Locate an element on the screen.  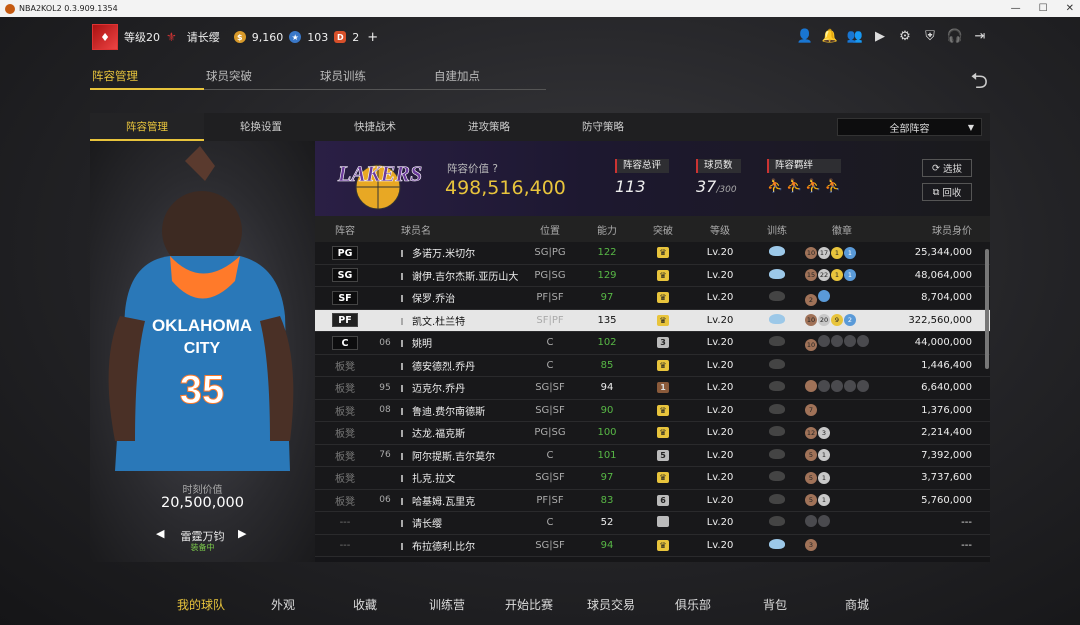
add-currency-button: + is located at coordinates (372, 37).